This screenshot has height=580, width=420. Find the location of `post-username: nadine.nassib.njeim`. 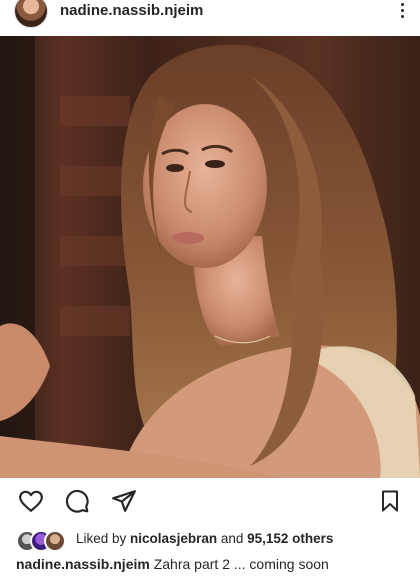

post-username: nadine.nassib.njeim is located at coordinates (131, 10).